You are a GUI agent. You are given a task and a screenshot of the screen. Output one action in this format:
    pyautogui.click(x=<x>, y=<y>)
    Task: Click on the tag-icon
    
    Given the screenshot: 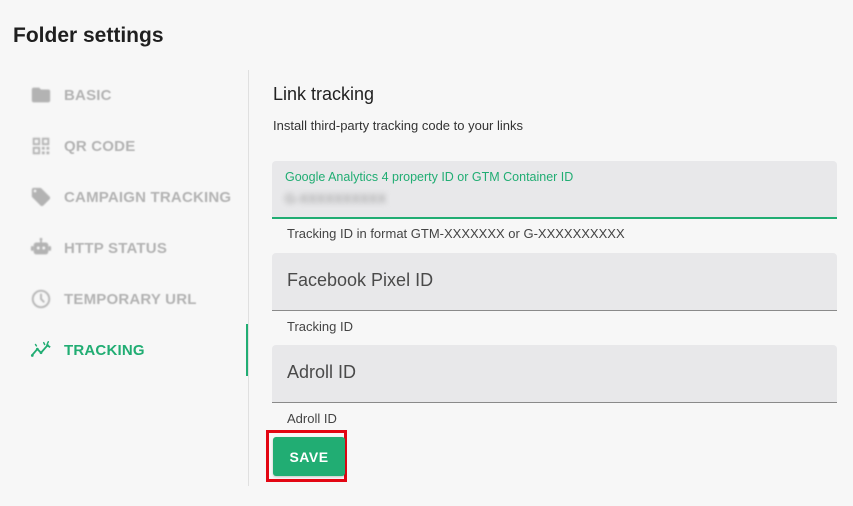 What is the action you would take?
    pyautogui.click(x=41, y=197)
    